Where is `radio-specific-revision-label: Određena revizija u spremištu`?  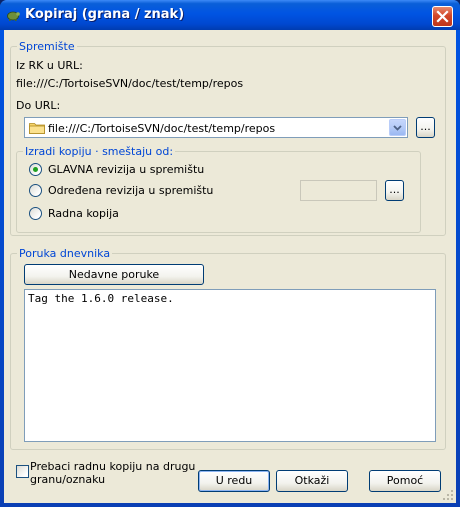
radio-specific-revision-label: Određena revizija u spremištu is located at coordinates (130, 190).